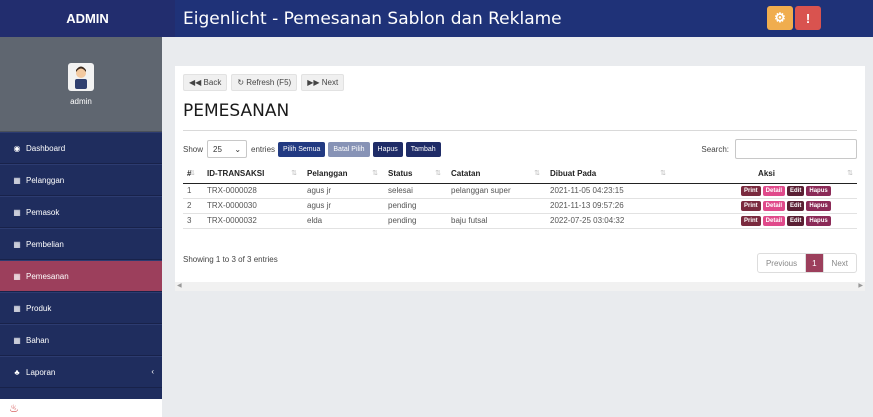  Describe the element at coordinates (46, 148) in the screenshot. I see `sidebar-item-label: Dashboard` at that location.